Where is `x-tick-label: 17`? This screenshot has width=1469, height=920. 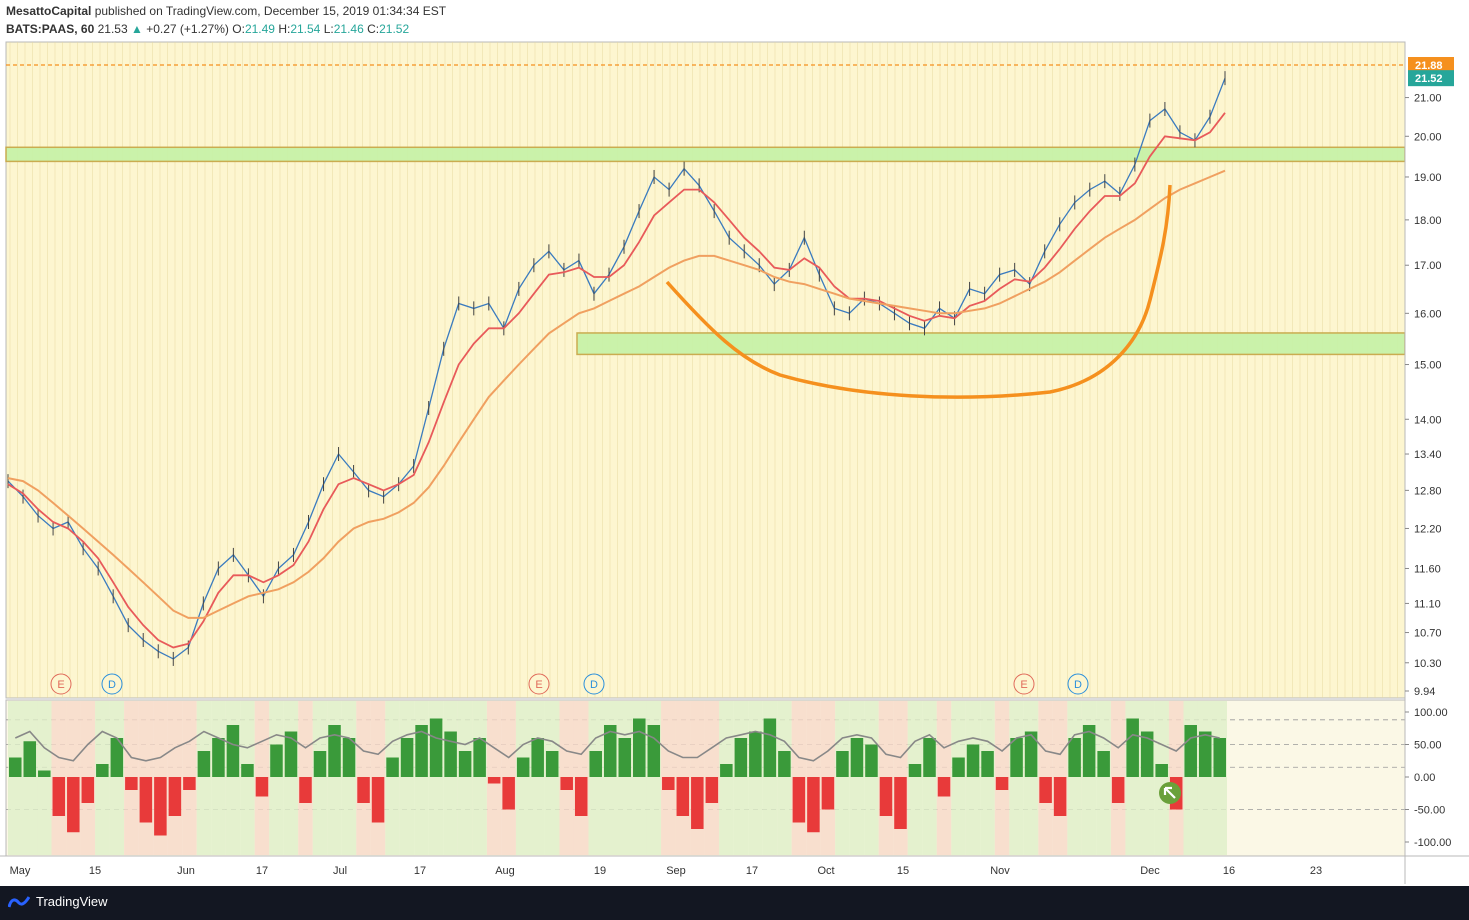
x-tick-label: 17 is located at coordinates (420, 871).